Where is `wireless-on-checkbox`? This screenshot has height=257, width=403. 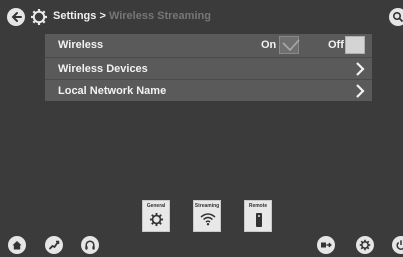
wireless-on-checkbox is located at coordinates (289, 45).